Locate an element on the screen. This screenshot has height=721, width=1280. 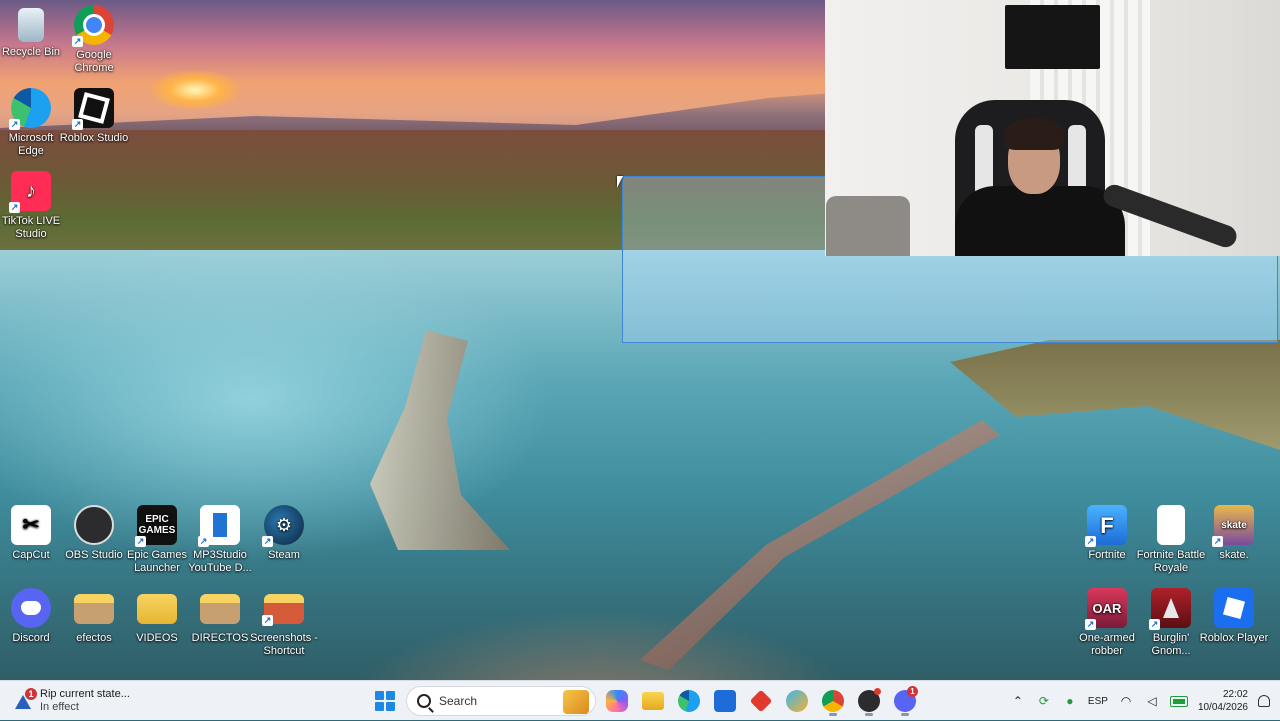
skate-glyph: skate is located at coordinates (1234, 525).